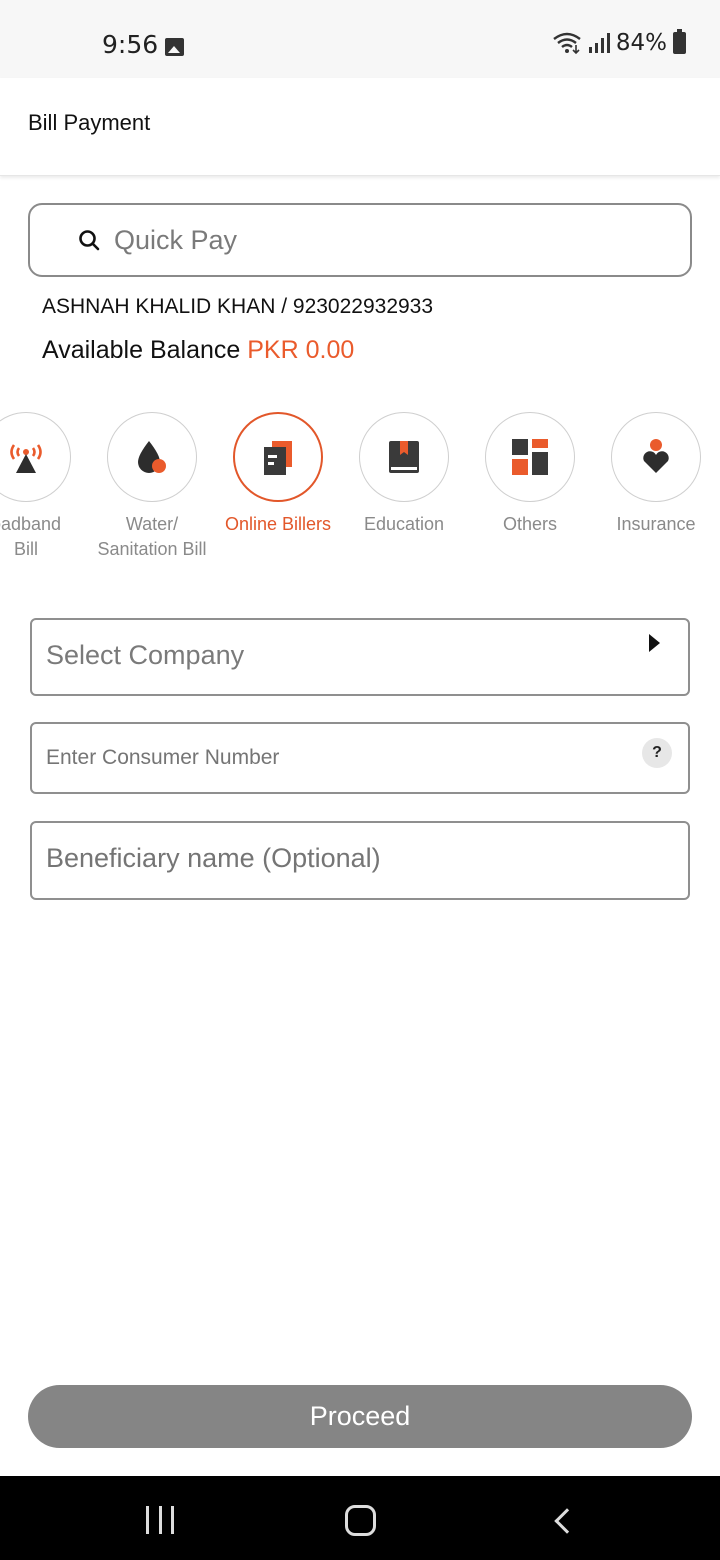 This screenshot has height=1560, width=720. I want to click on category-label: Education, so click(404, 524).